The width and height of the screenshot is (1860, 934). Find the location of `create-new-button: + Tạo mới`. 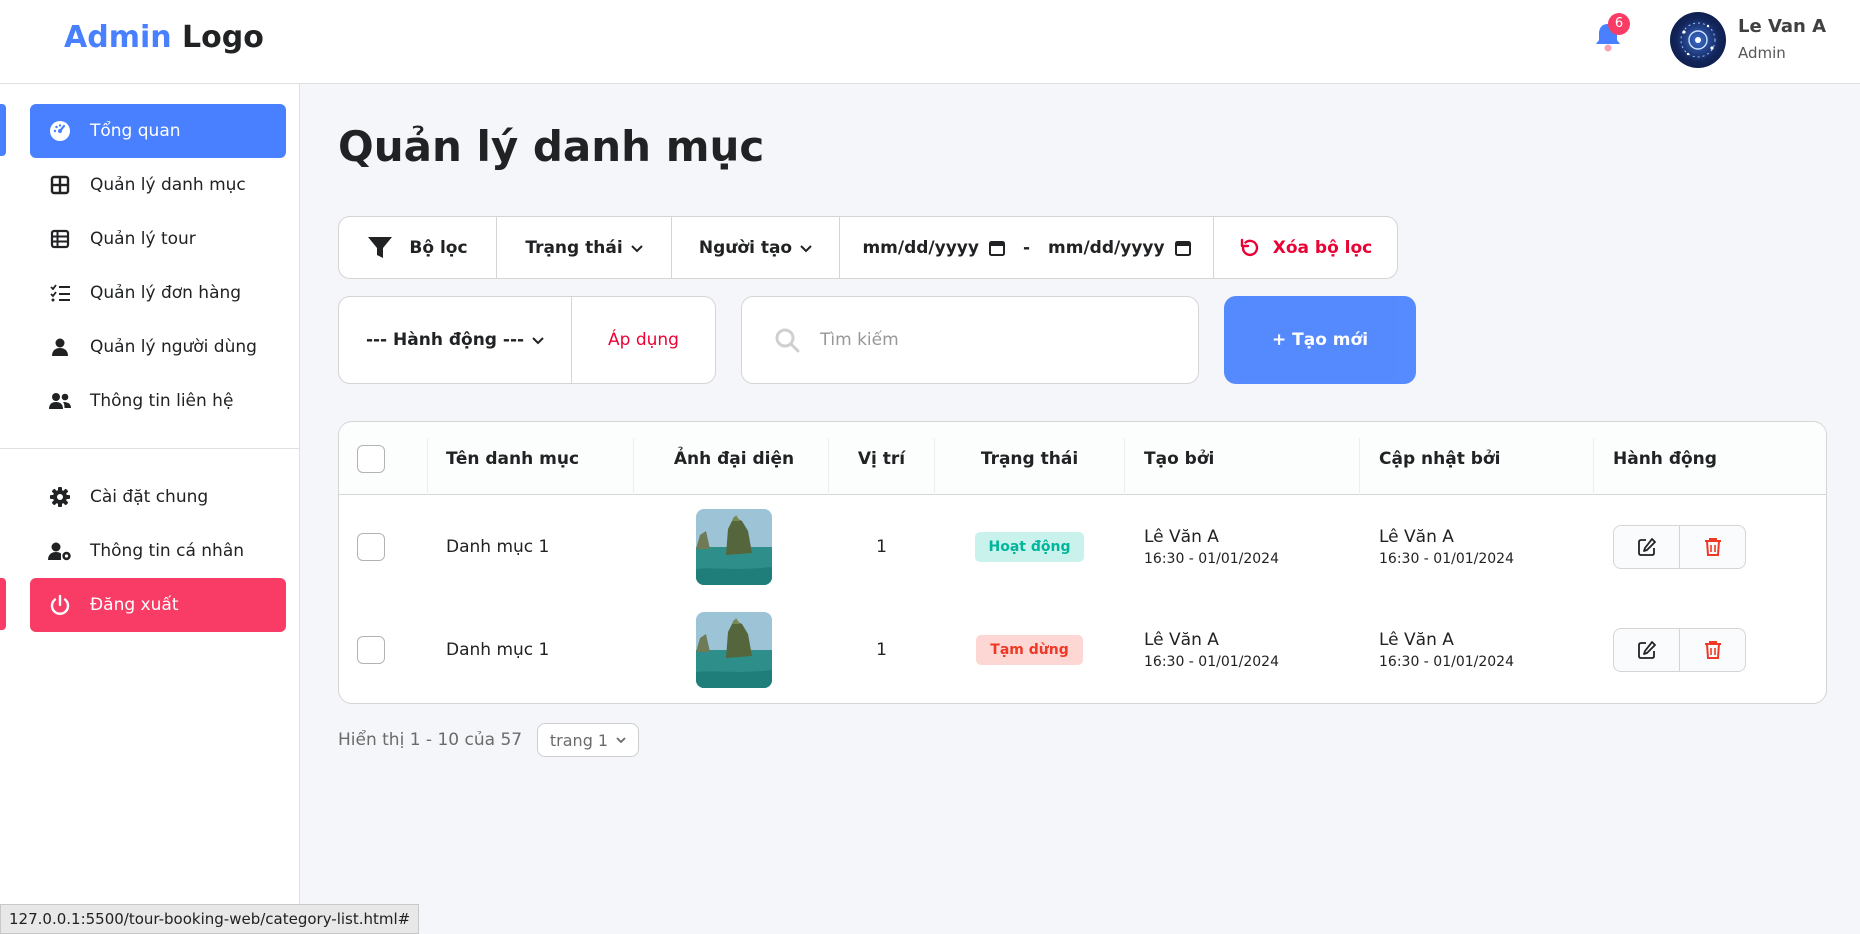

create-new-button: + Tạo mới is located at coordinates (1320, 340).